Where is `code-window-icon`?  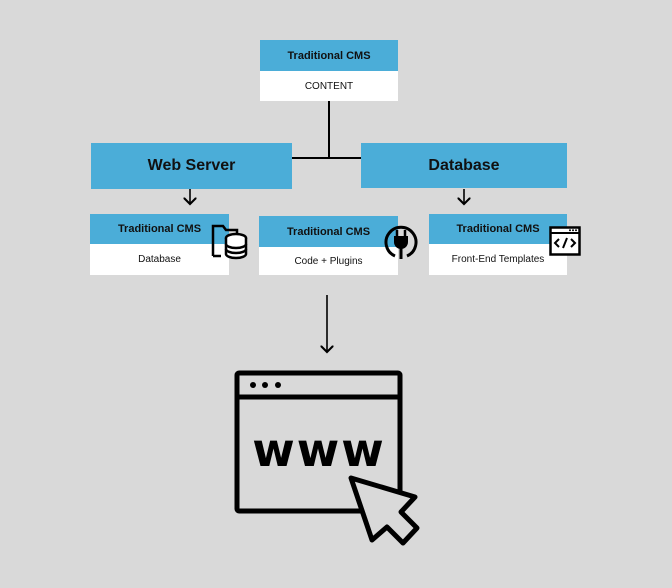
code-window-icon is located at coordinates (565, 241).